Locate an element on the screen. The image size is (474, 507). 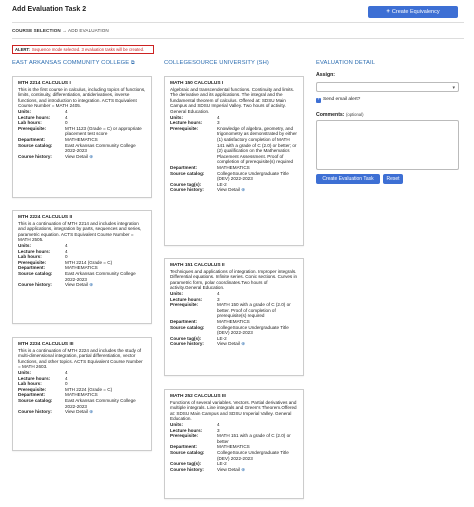
send-email-checkbox: ✓ is located at coordinates (319, 99).